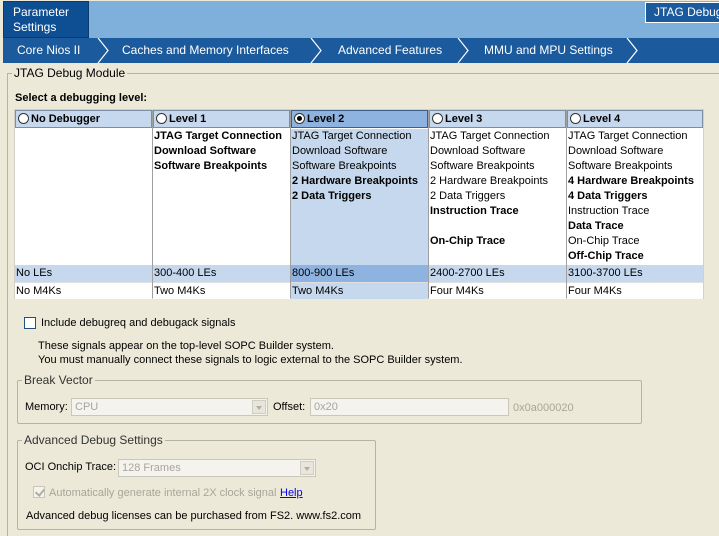 The image size is (719, 536). I want to click on break-vector-title: Break Vector, so click(58, 380).